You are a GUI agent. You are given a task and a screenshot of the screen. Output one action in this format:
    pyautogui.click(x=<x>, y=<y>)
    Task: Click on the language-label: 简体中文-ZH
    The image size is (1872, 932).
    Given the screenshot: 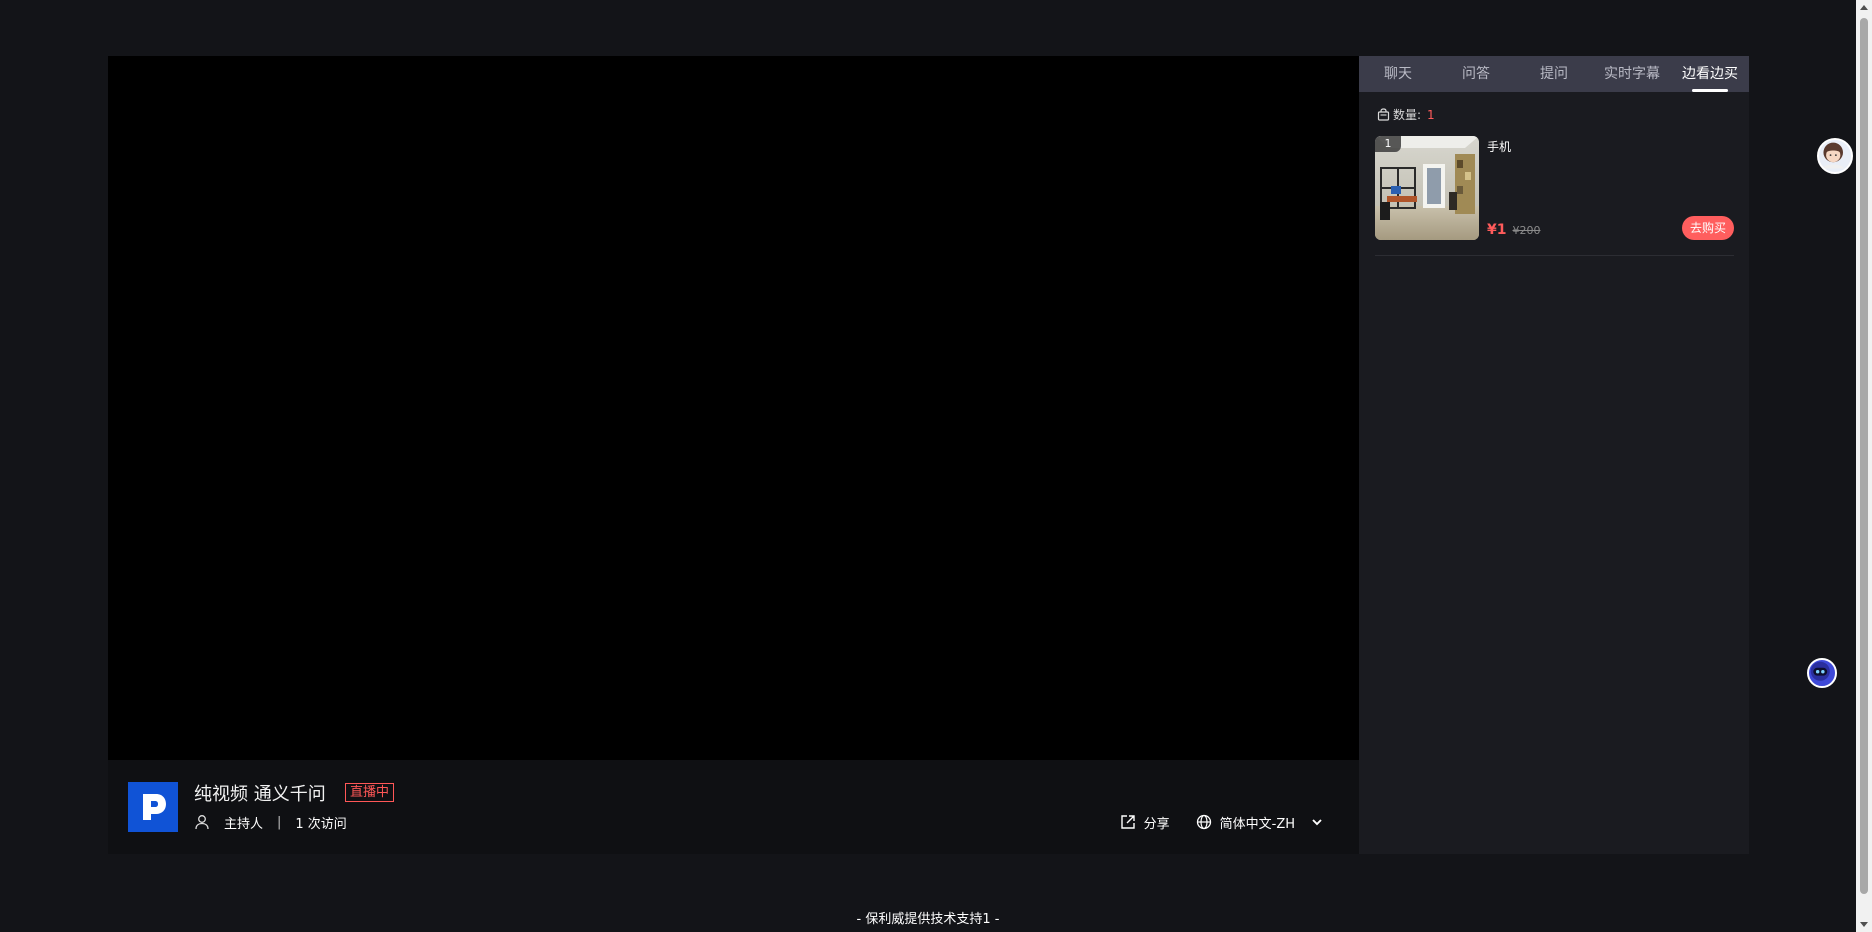 What is the action you would take?
    pyautogui.click(x=1257, y=824)
    